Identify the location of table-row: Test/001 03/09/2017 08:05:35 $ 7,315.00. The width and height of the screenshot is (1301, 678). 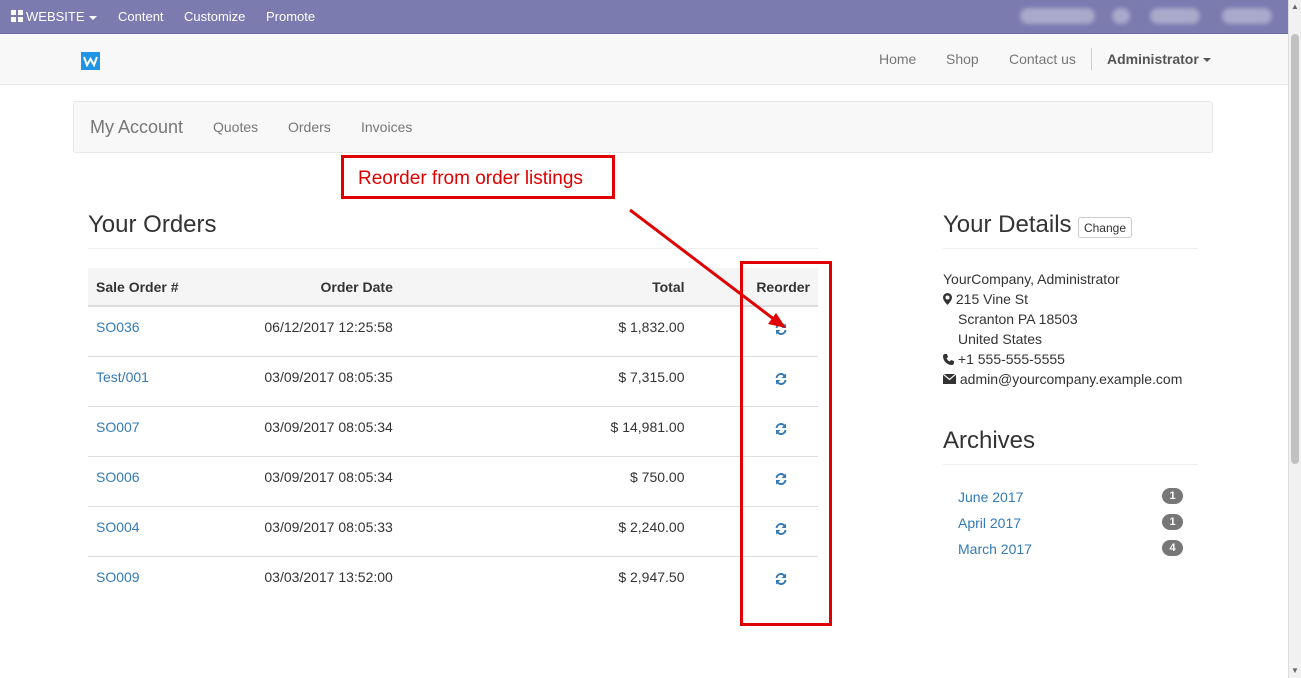
(453, 380).